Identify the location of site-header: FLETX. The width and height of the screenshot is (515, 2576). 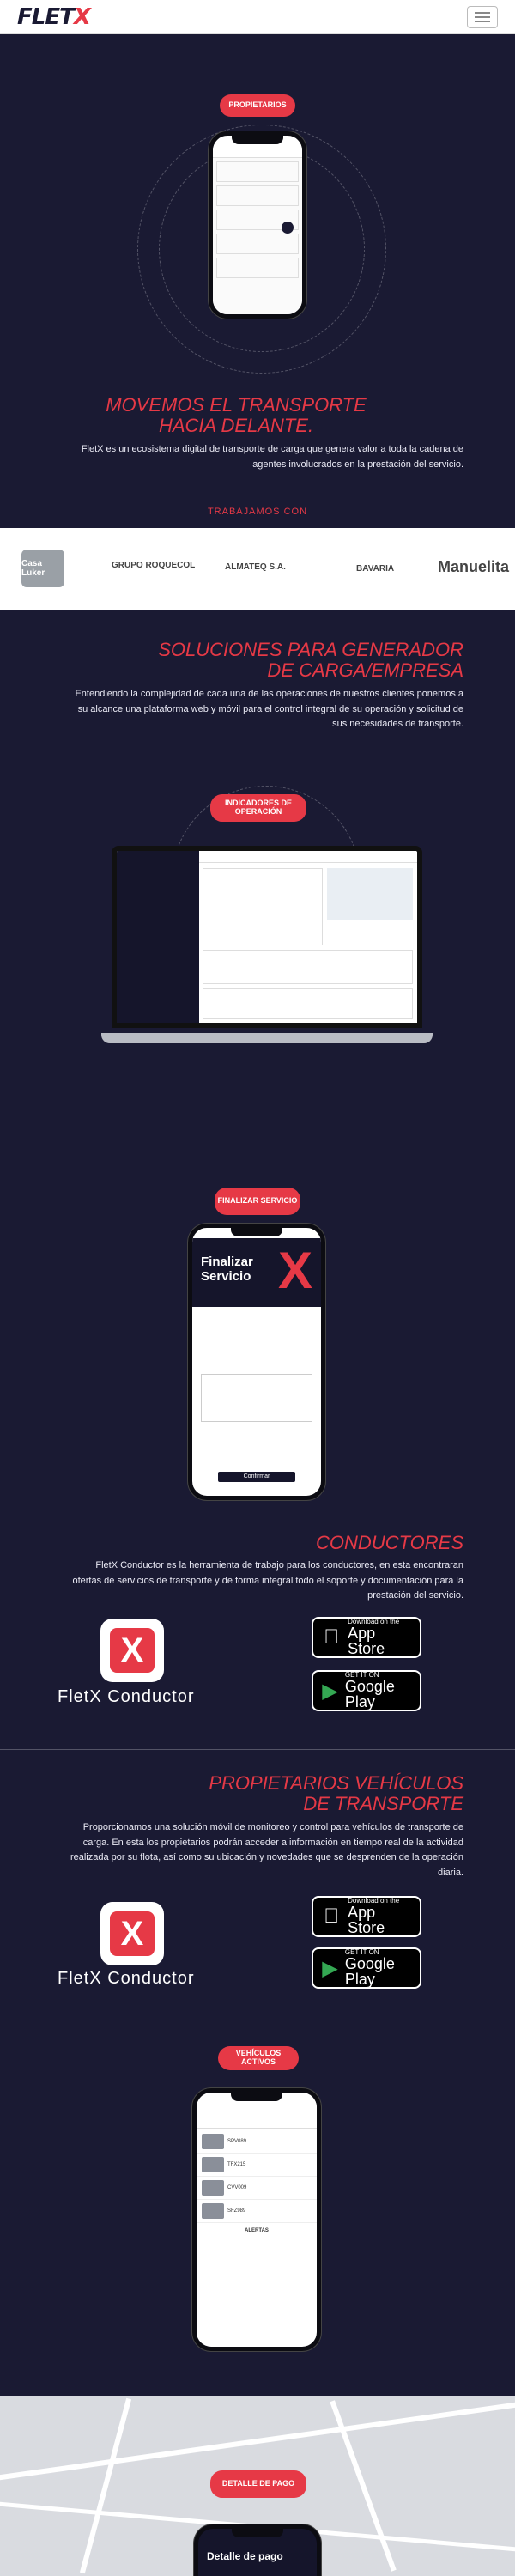
(257, 17).